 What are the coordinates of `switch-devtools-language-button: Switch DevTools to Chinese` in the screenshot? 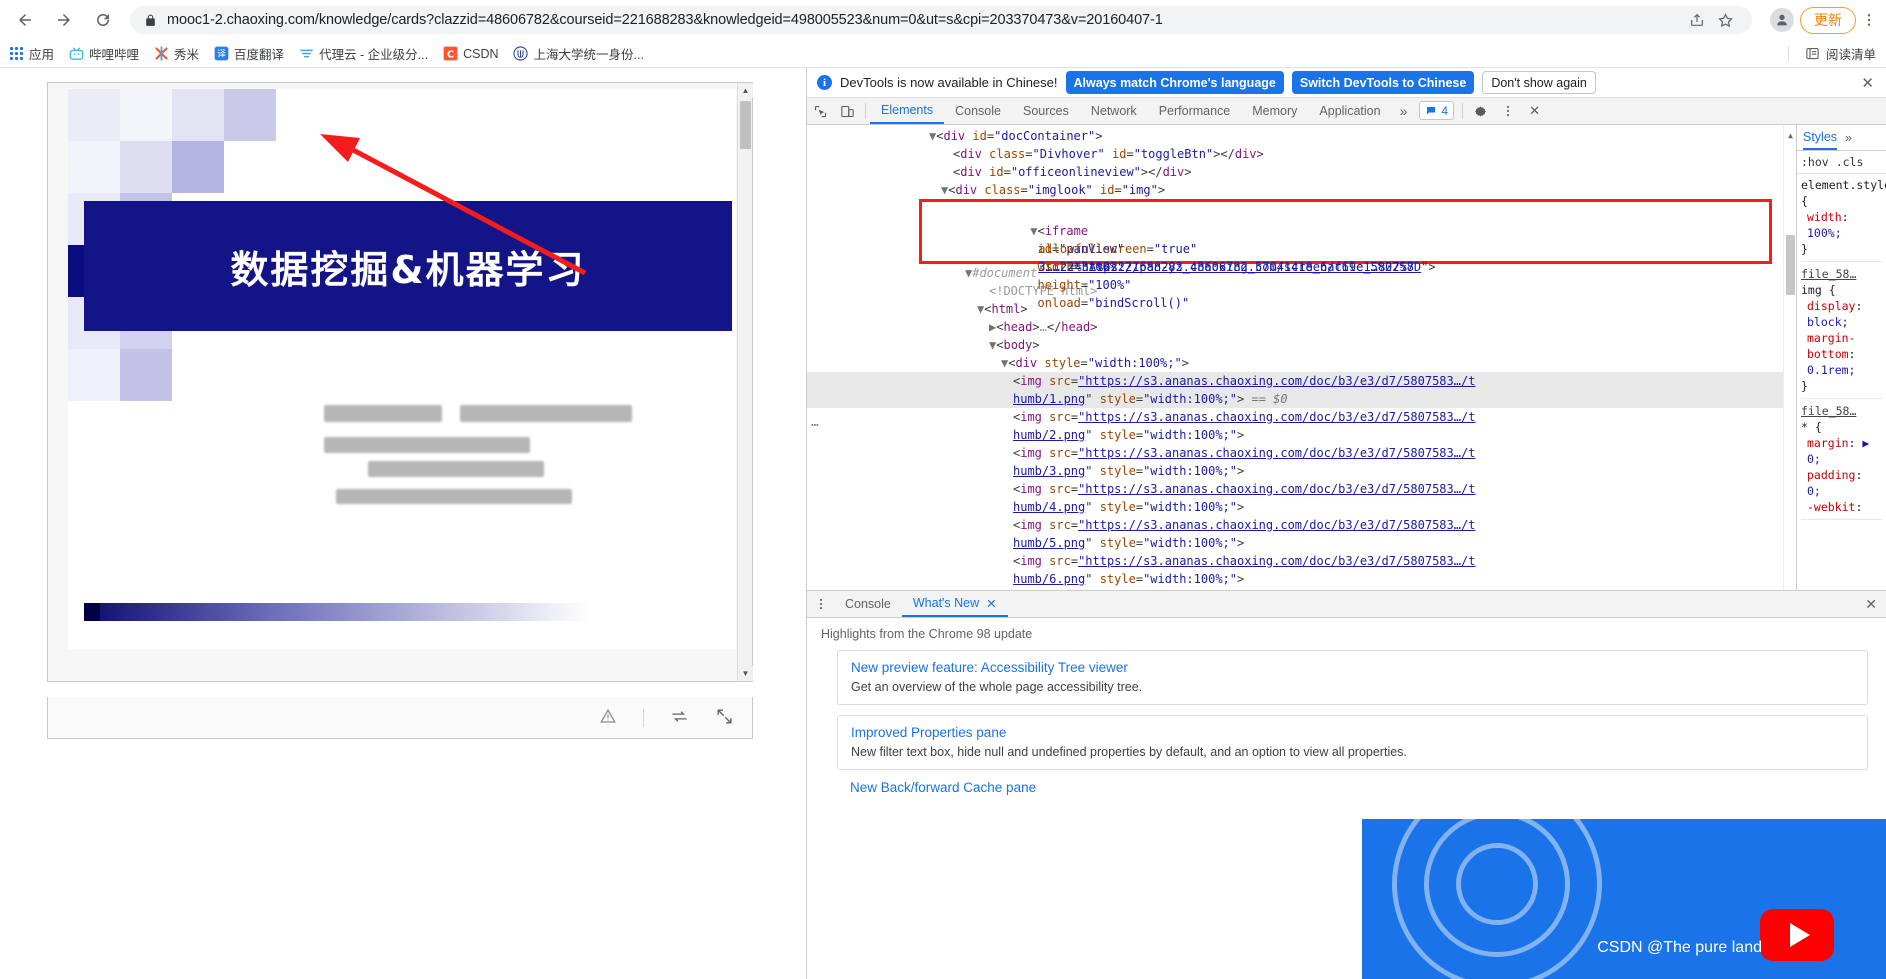 It's located at (1383, 82).